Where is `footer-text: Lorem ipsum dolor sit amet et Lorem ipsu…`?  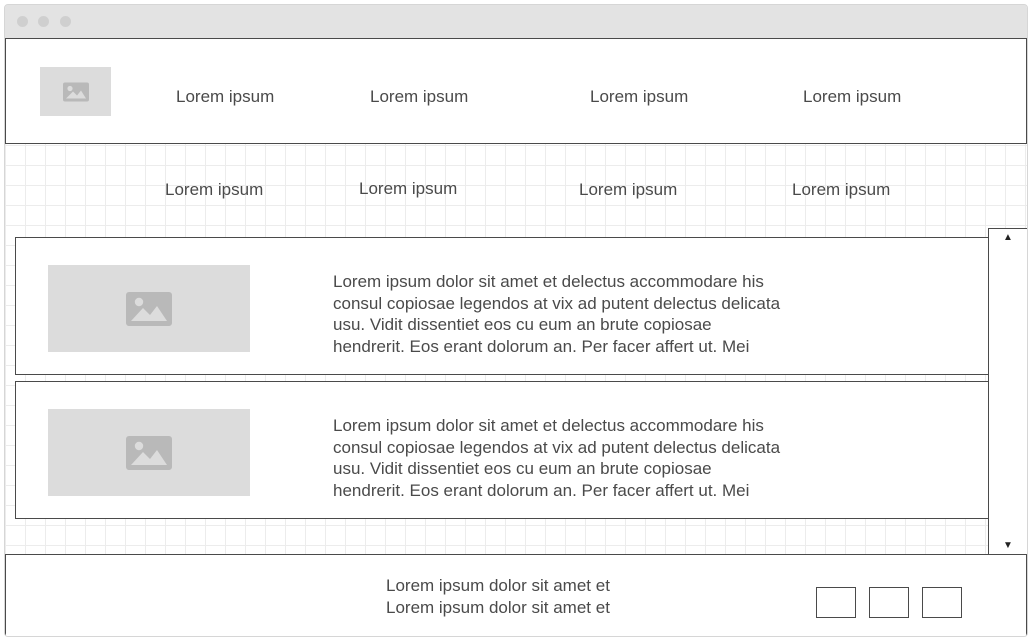
footer-text: Lorem ipsum dolor sit amet et Lorem ipsu… is located at coordinates (498, 596).